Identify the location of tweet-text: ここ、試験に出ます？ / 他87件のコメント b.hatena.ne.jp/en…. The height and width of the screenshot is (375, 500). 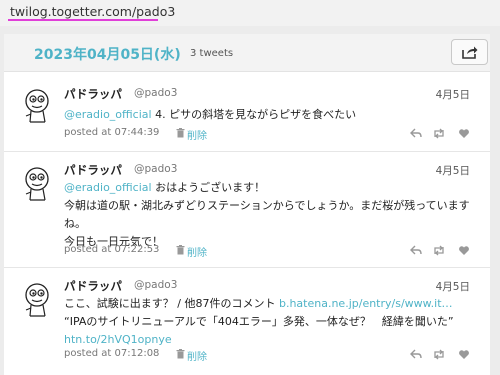
(269, 322).